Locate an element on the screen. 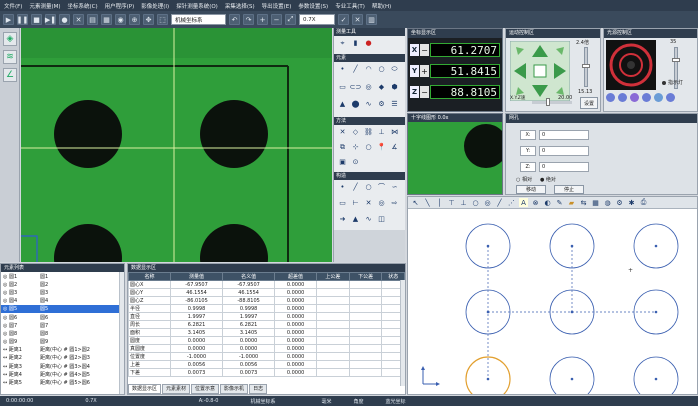 The width and height of the screenshot is (698, 406). absolute-radio: ● 绝对 is located at coordinates (548, 179).